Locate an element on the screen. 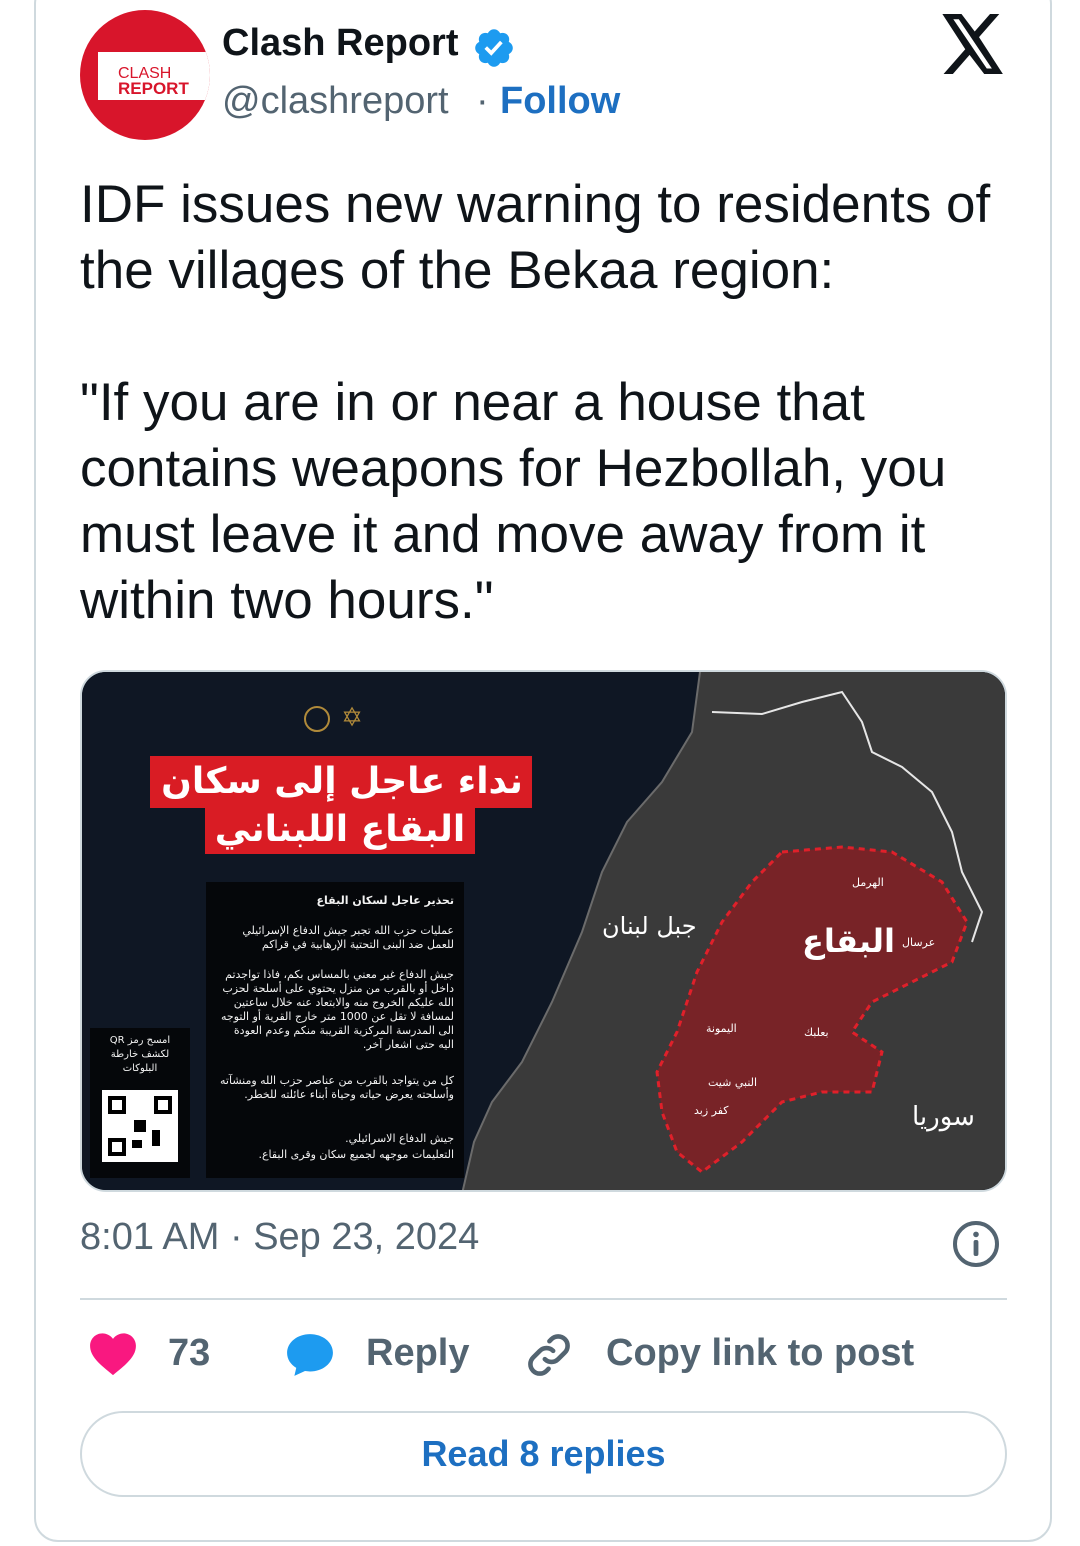 This screenshot has width=1080, height=1546. map-label-yammouneh: اليمونة is located at coordinates (721, 1028).